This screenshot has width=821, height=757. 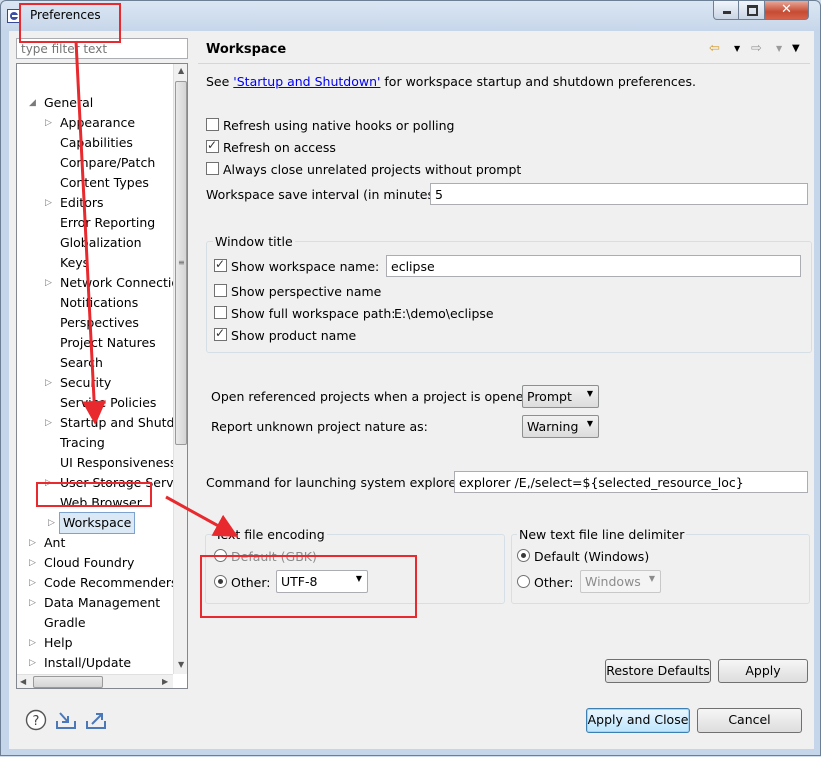 What do you see at coordinates (545, 583) in the screenshot?
I see `delimiter-other-radio: Other:` at bounding box center [545, 583].